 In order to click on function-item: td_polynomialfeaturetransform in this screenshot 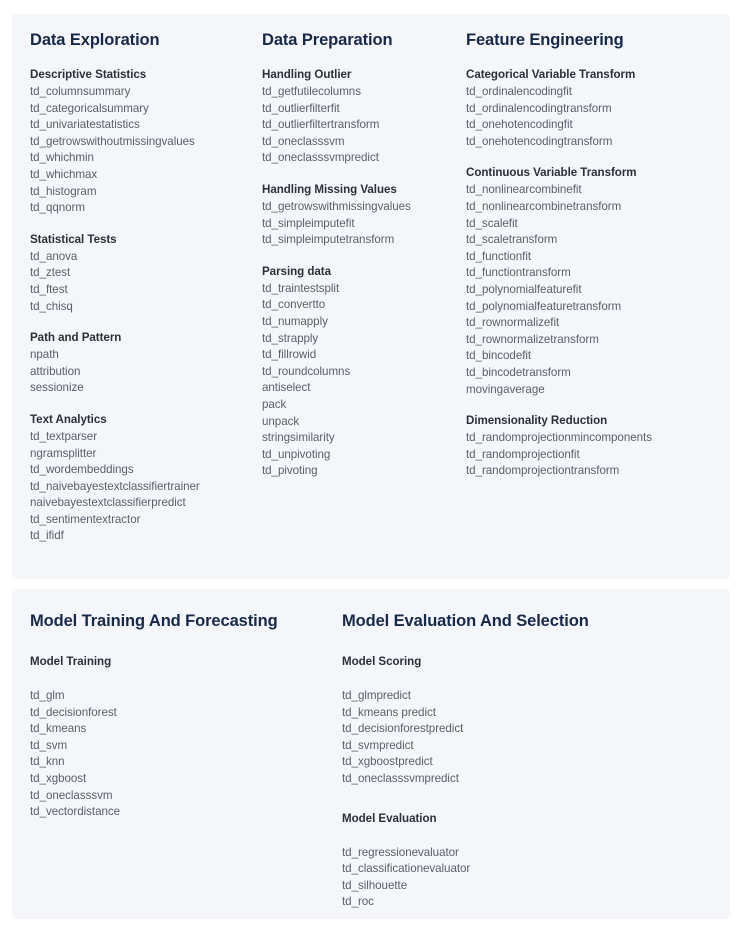, I will do `click(595, 307)`.